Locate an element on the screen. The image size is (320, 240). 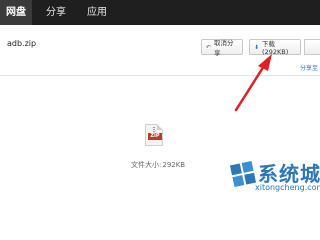
download-button: ⬇ 下载(292KB) is located at coordinates (275, 47).